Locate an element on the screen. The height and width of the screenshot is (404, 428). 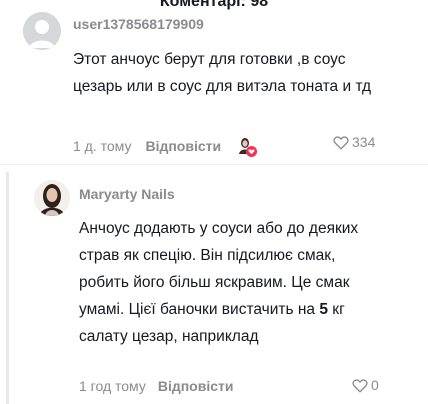
comment-time: 1 д. тому is located at coordinates (102, 146).